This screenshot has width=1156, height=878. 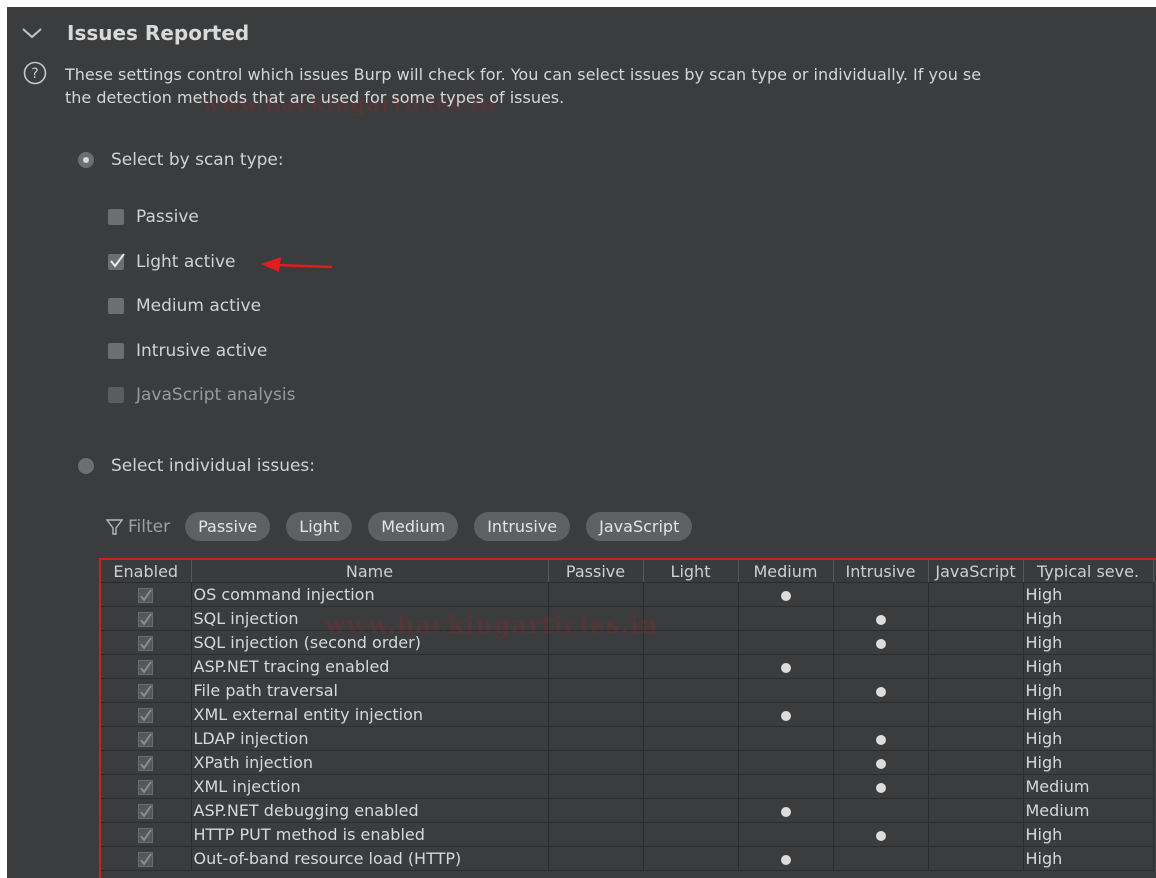 What do you see at coordinates (1088, 786) in the screenshot?
I see `severity-cell: Medium` at bounding box center [1088, 786].